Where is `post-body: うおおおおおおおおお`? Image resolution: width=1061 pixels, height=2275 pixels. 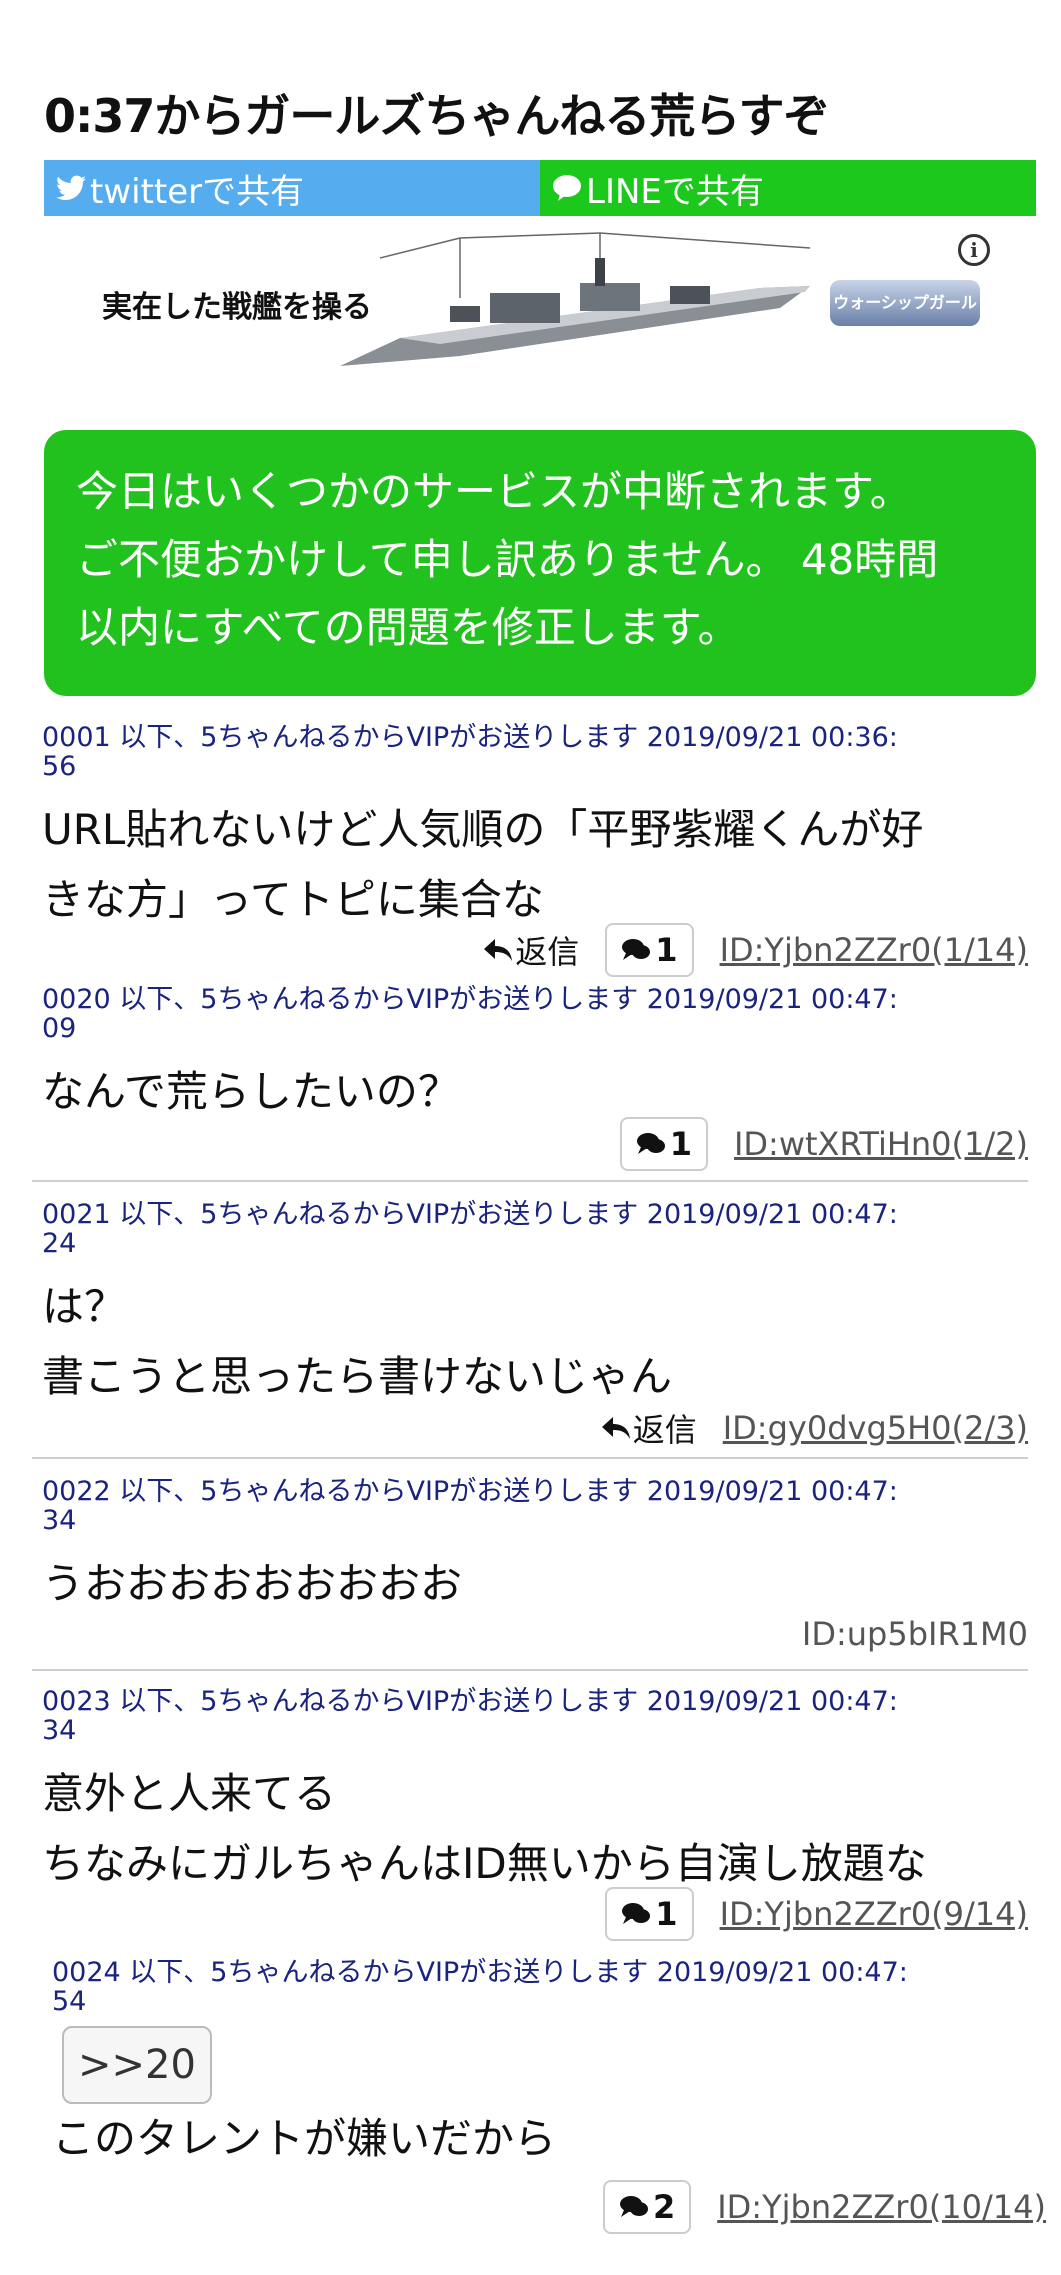
post-body: うおおおおおおおおお is located at coordinates (530, 1584).